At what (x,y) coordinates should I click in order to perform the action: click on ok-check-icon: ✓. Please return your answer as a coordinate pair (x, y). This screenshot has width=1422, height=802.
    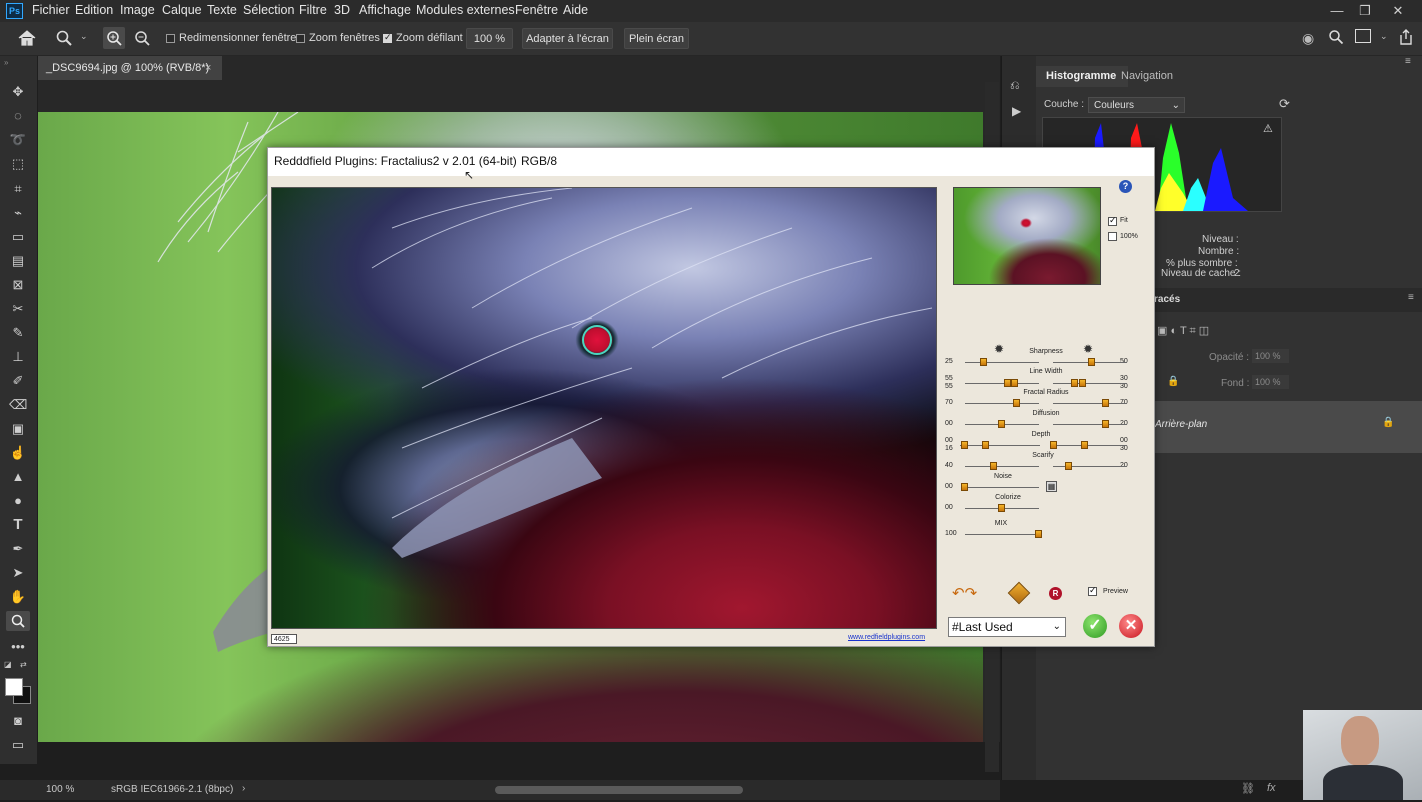
    Looking at the image, I should click on (1095, 626).